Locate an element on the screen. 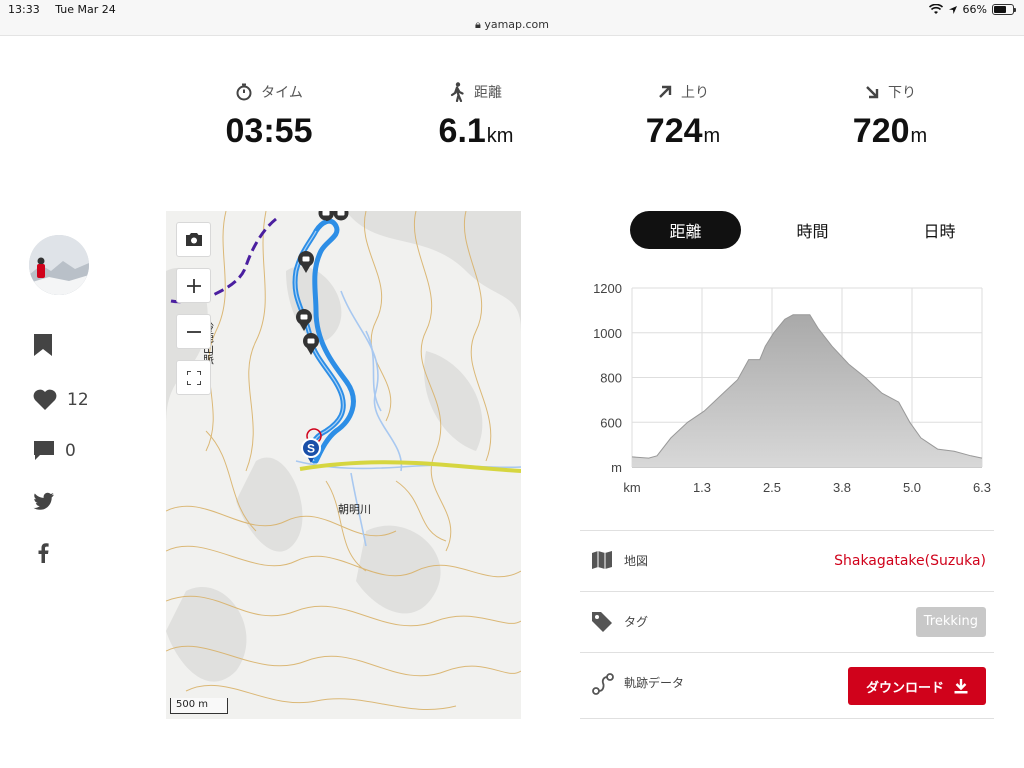 Image resolution: width=1024 pixels, height=768 pixels. download-button: ダウンロード is located at coordinates (917, 686).